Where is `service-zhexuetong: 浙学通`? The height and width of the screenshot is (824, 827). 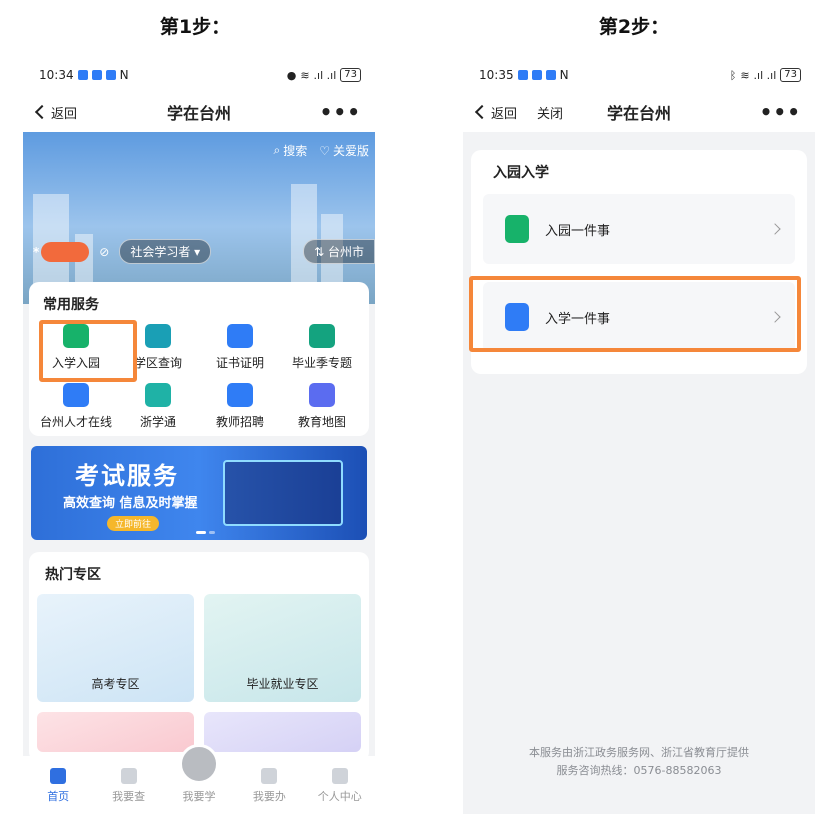
service-zhexuetong: 浙学通 is located at coordinates (158, 406).